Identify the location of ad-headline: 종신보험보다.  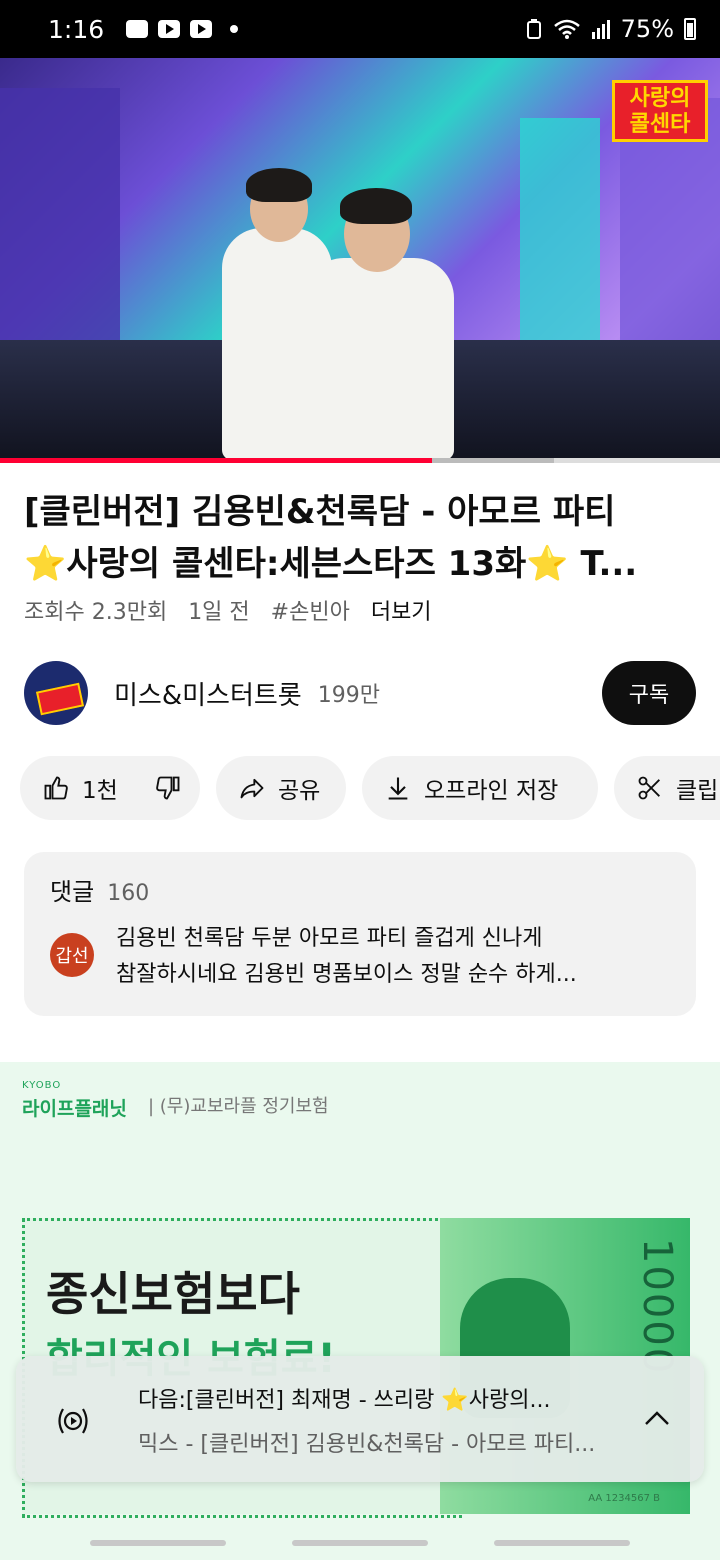
(173, 1294).